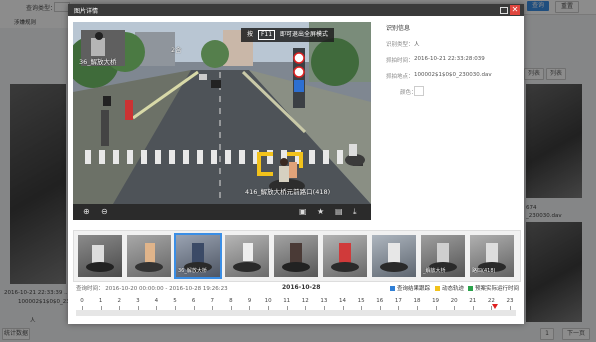 This screenshot has width=596, height=342. What do you see at coordinates (104, 212) in the screenshot?
I see `zoom-out-icon: ⊖` at bounding box center [104, 212].